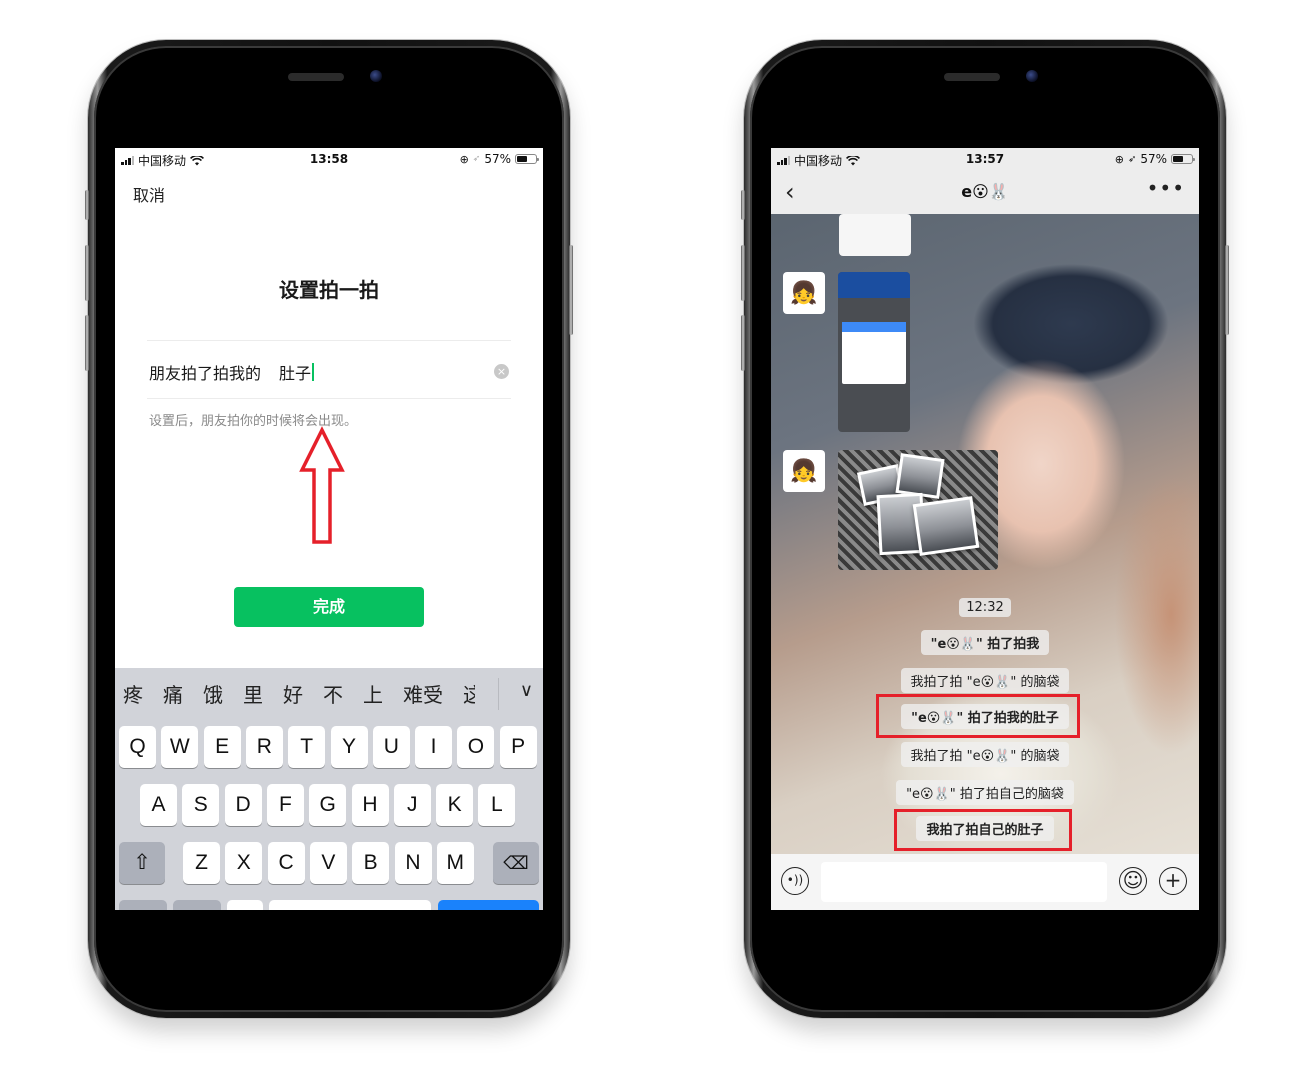 The height and width of the screenshot is (1080, 1314). I want to click on space-key: 空格, so click(350, 905).